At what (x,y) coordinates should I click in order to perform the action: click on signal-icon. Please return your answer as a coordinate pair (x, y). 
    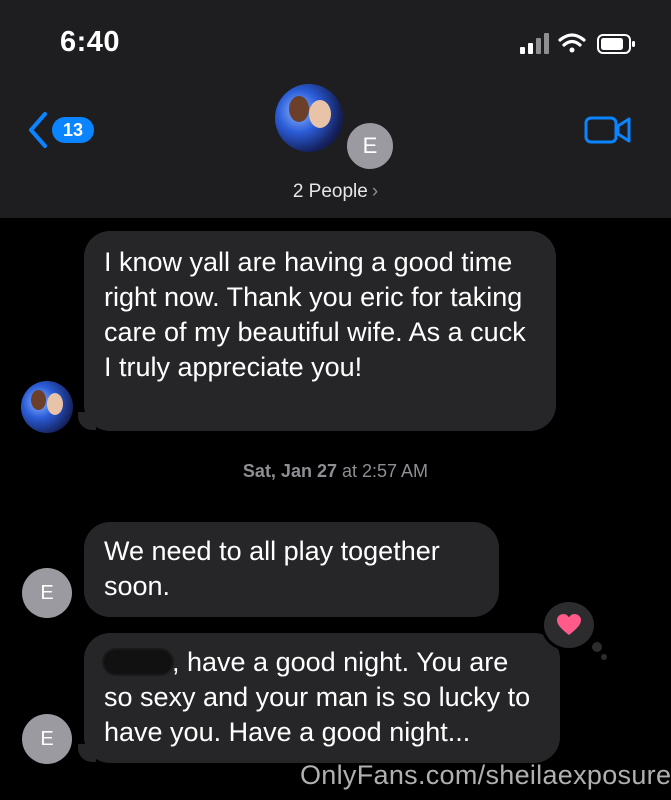
    Looking at the image, I should click on (534, 43).